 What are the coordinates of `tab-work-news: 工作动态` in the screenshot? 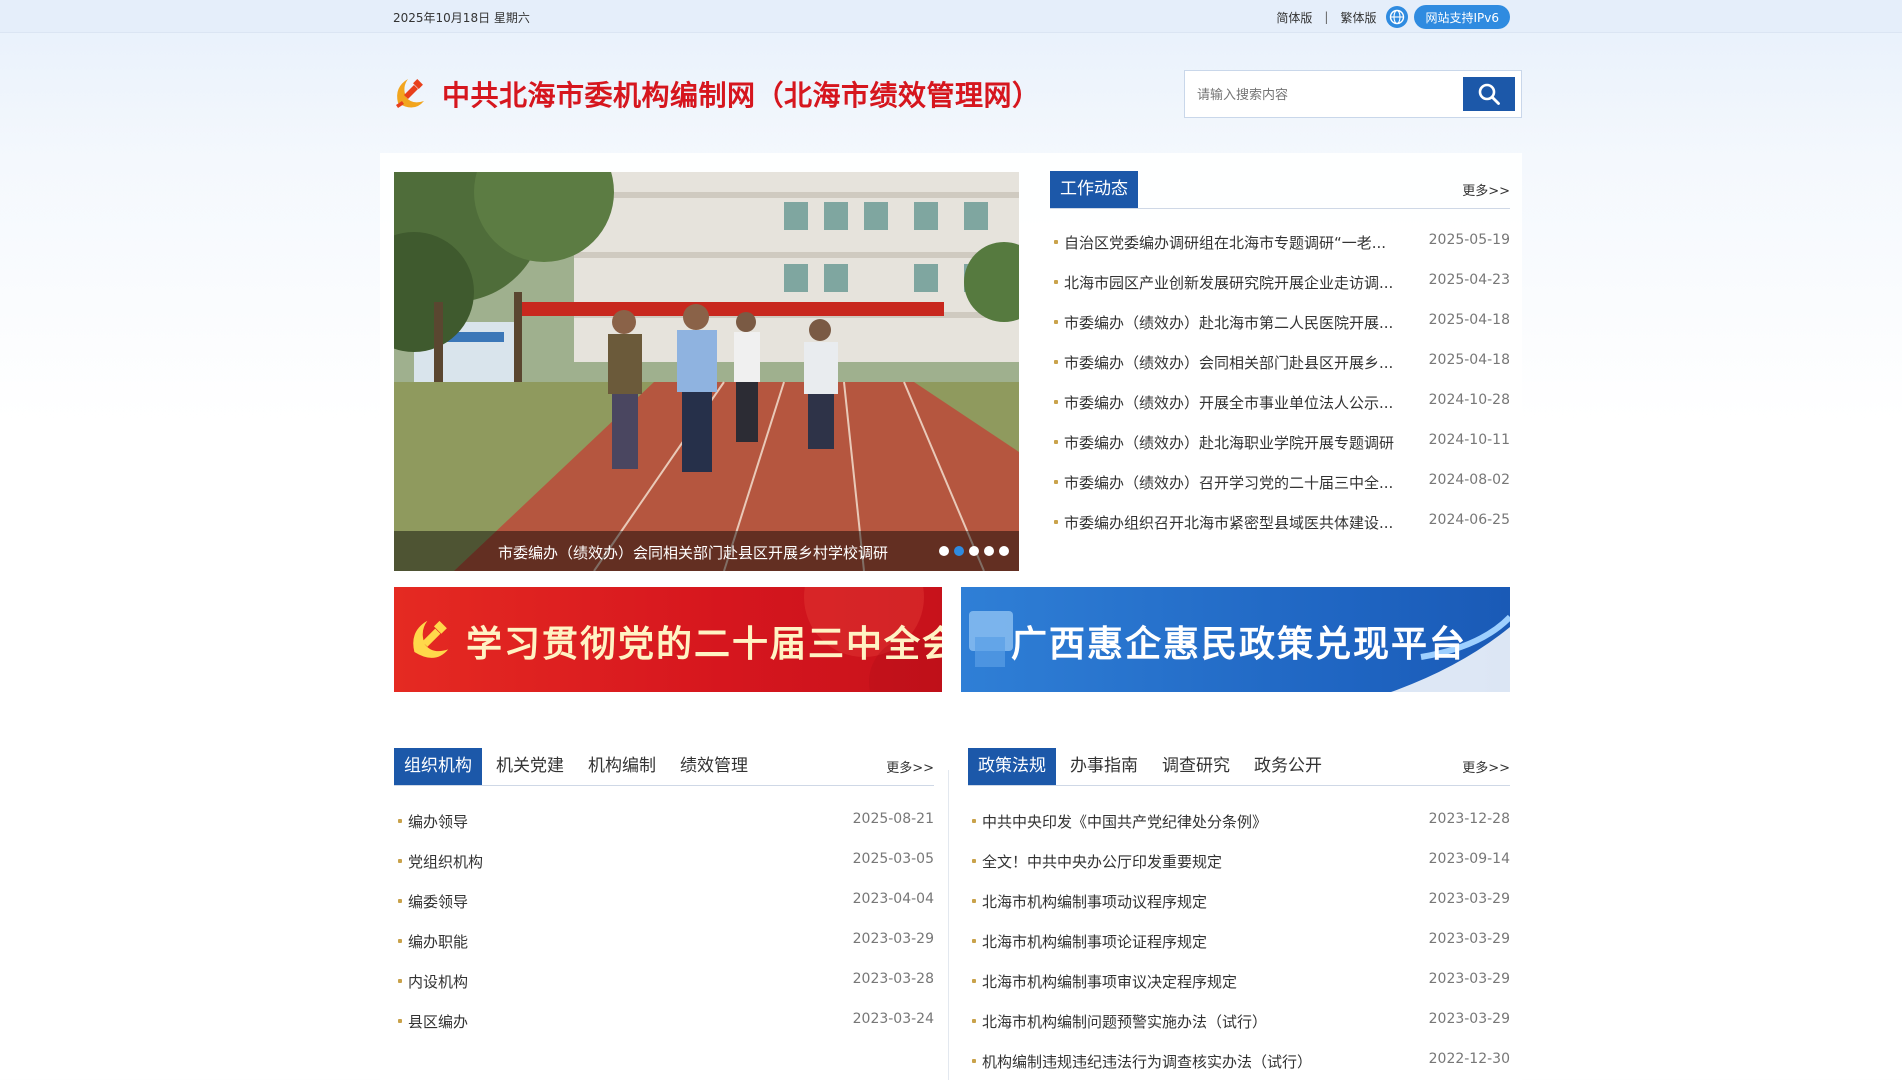 It's located at (1094, 189).